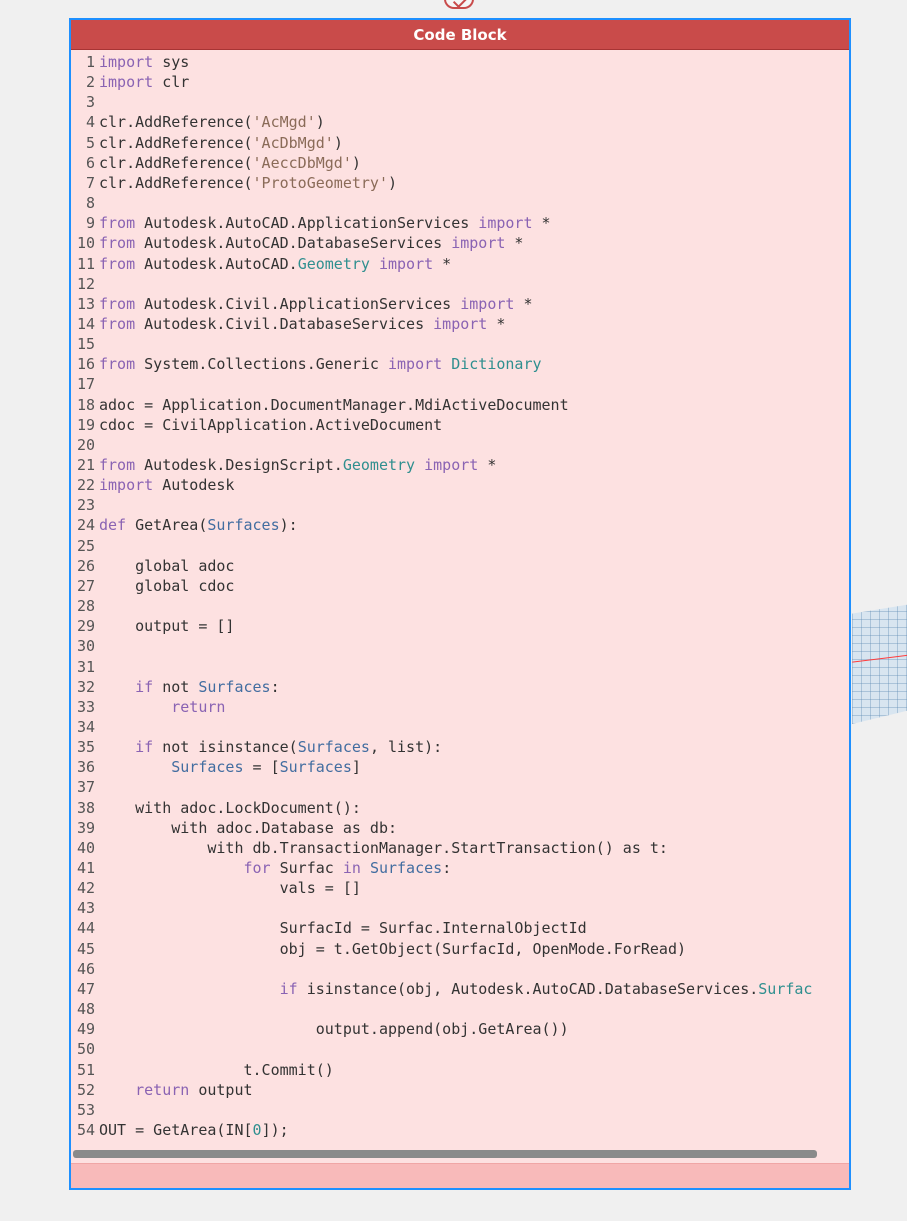  Describe the element at coordinates (175, 1090) in the screenshot. I see `code-text: return output` at that location.